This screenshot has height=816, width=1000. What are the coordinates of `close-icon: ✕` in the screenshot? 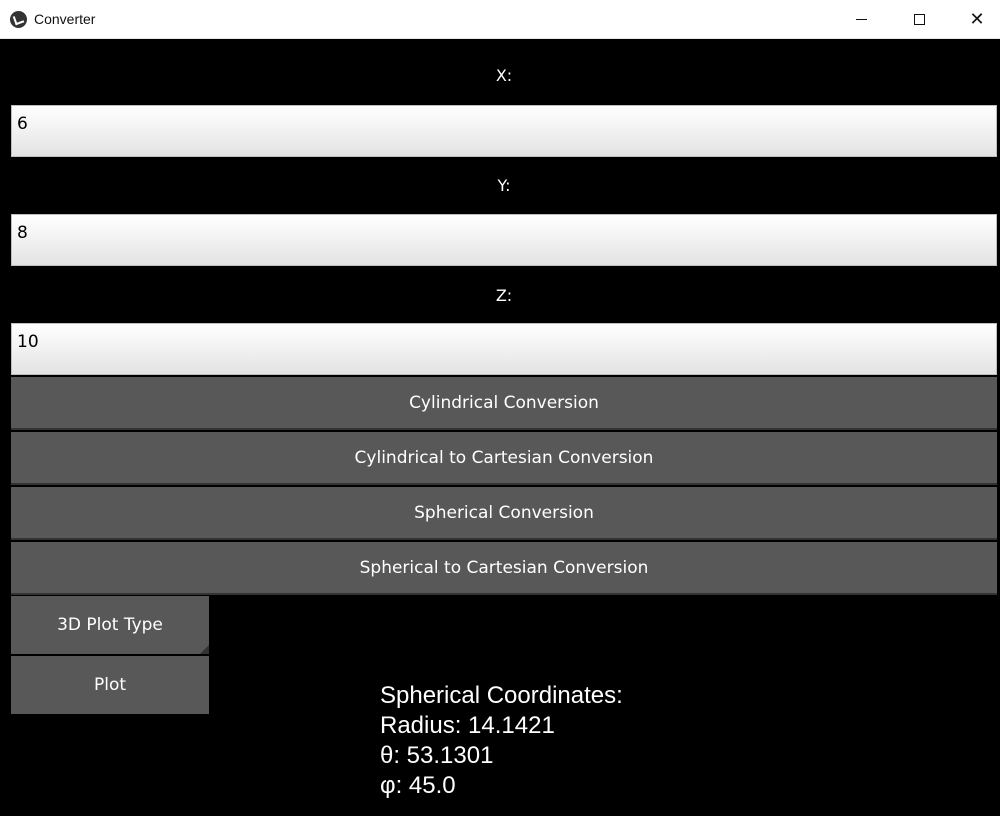 It's located at (977, 19).